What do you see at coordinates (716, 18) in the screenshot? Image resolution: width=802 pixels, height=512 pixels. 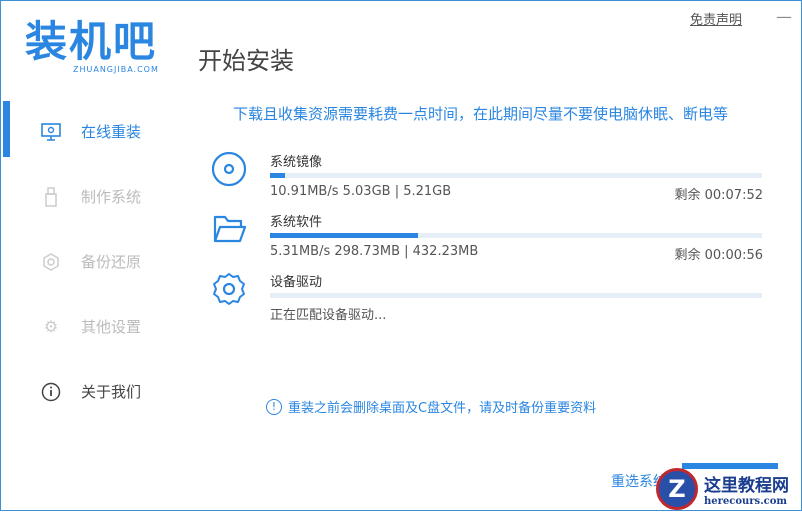 I see `disclaimer-link: 免责声明` at bounding box center [716, 18].